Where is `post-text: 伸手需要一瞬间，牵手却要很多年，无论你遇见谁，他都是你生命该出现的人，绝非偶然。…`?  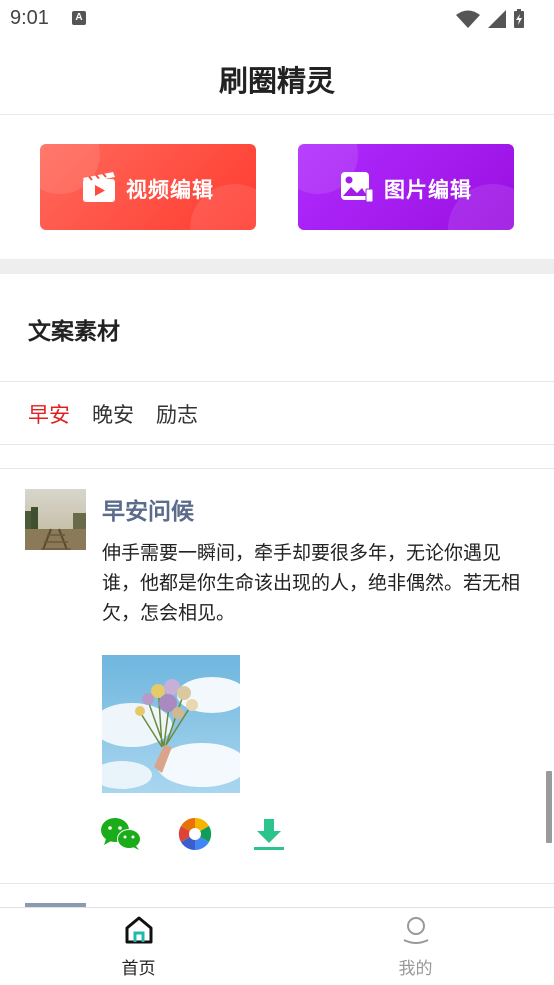 post-text: 伸手需要一瞬间，牵手却要很多年，无论你遇见谁，他都是你生命该出现的人，绝非偶然。… is located at coordinates (311, 583).